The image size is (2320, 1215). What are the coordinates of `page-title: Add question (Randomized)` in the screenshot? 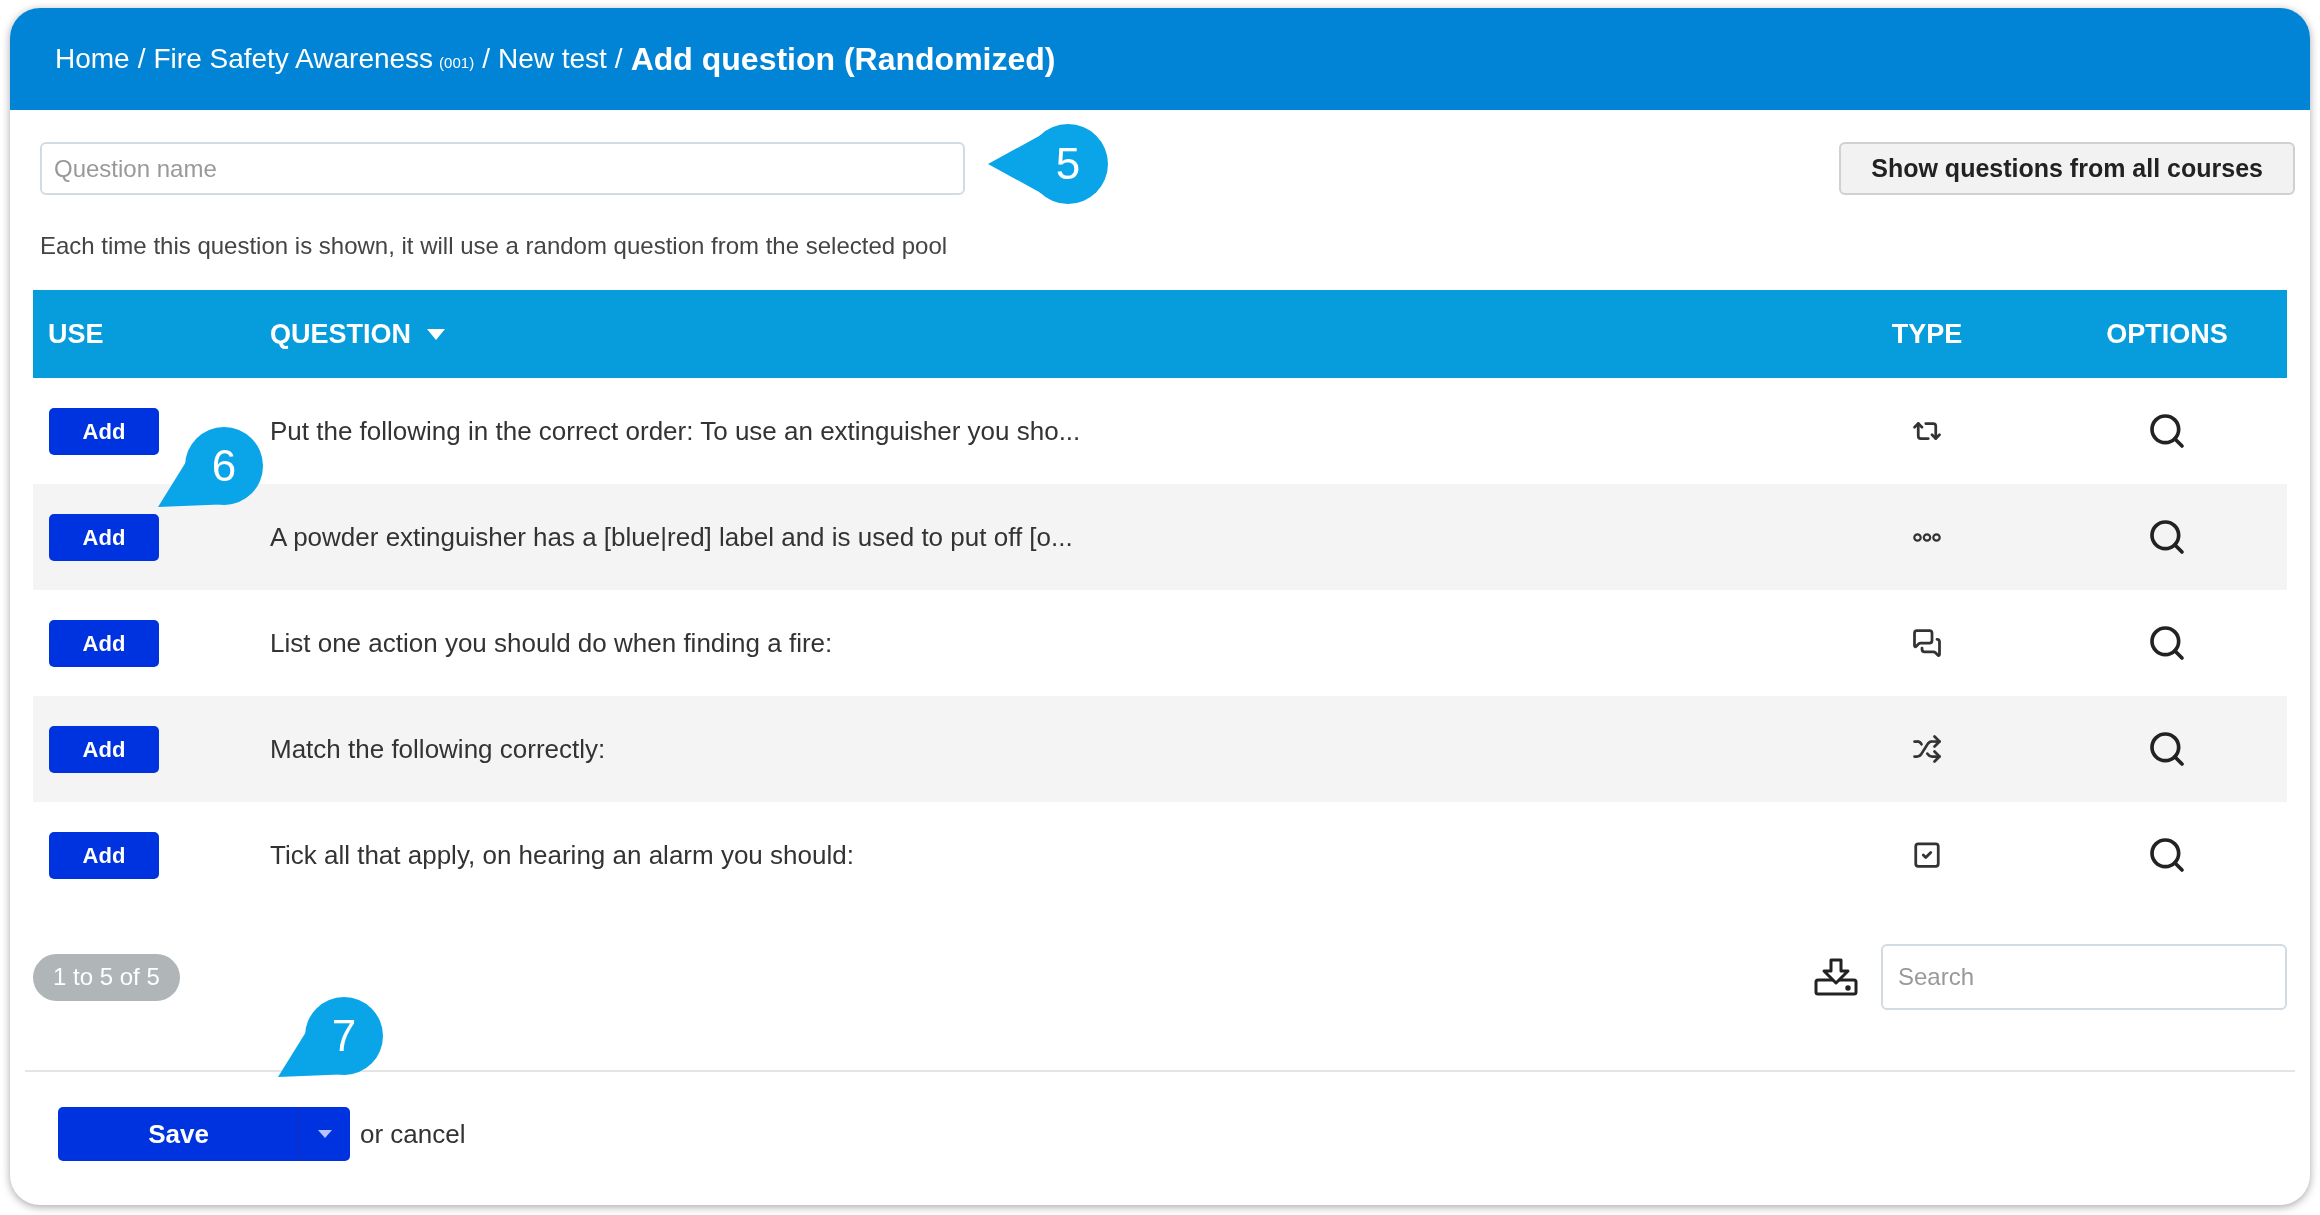 It's located at (843, 59).